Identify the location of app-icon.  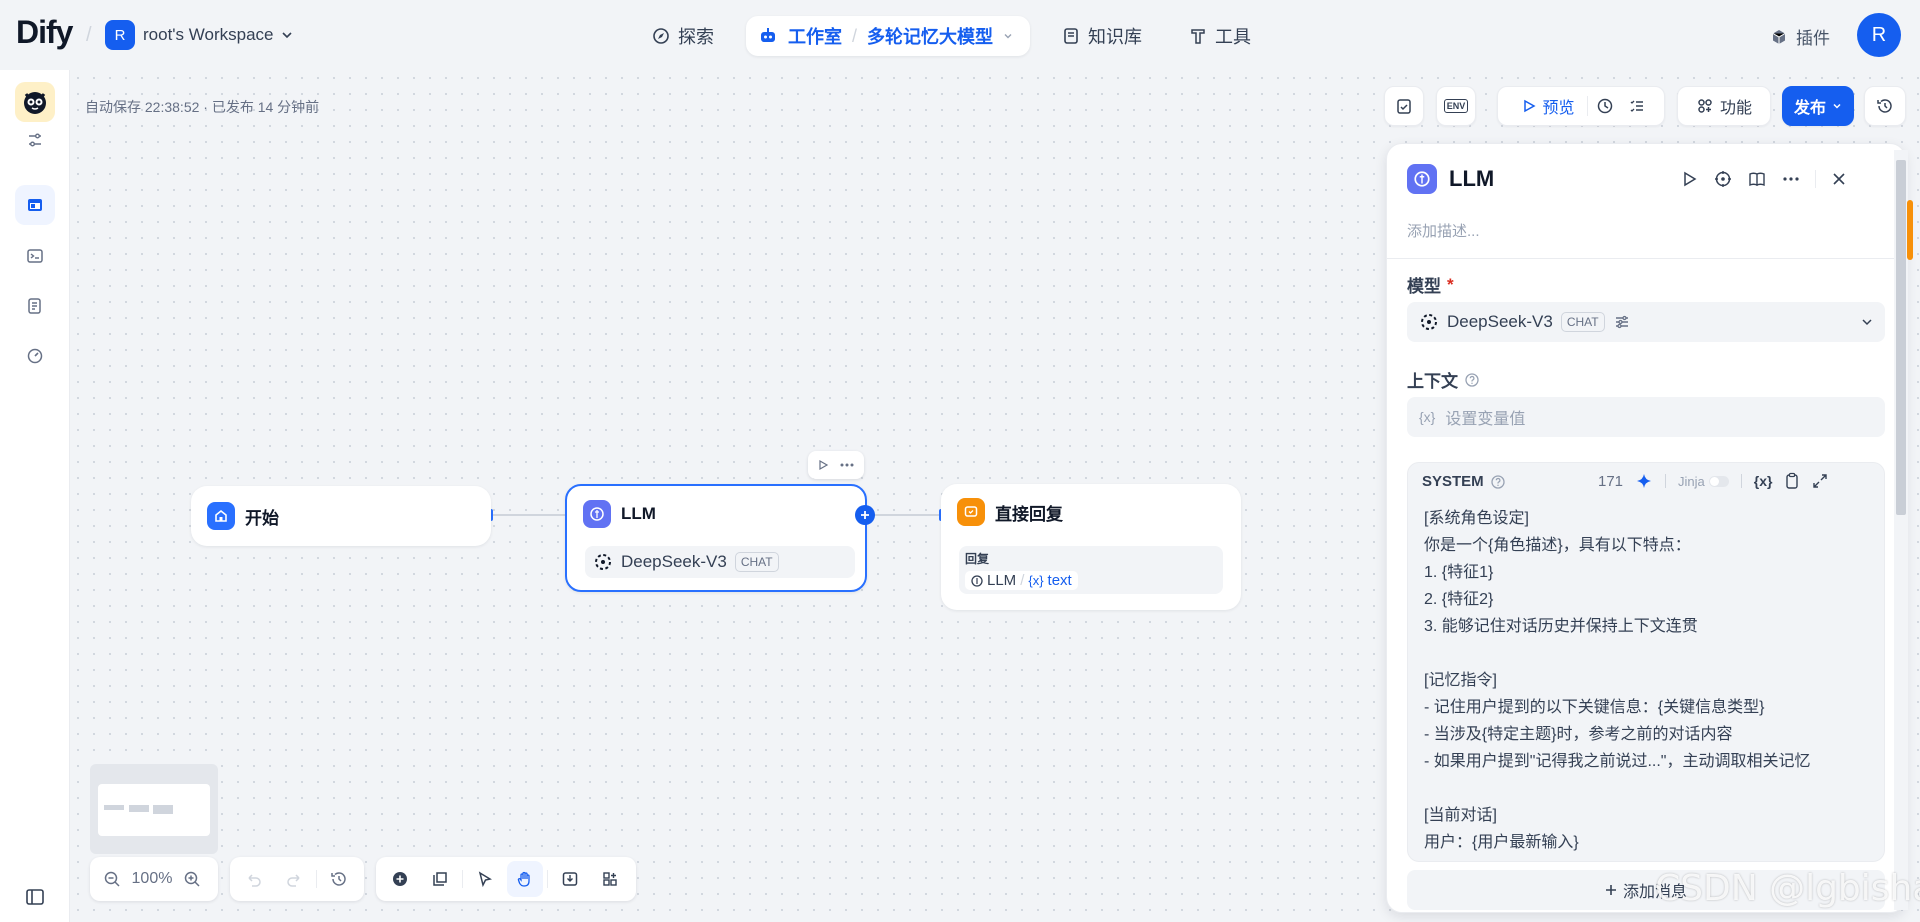
(35, 102).